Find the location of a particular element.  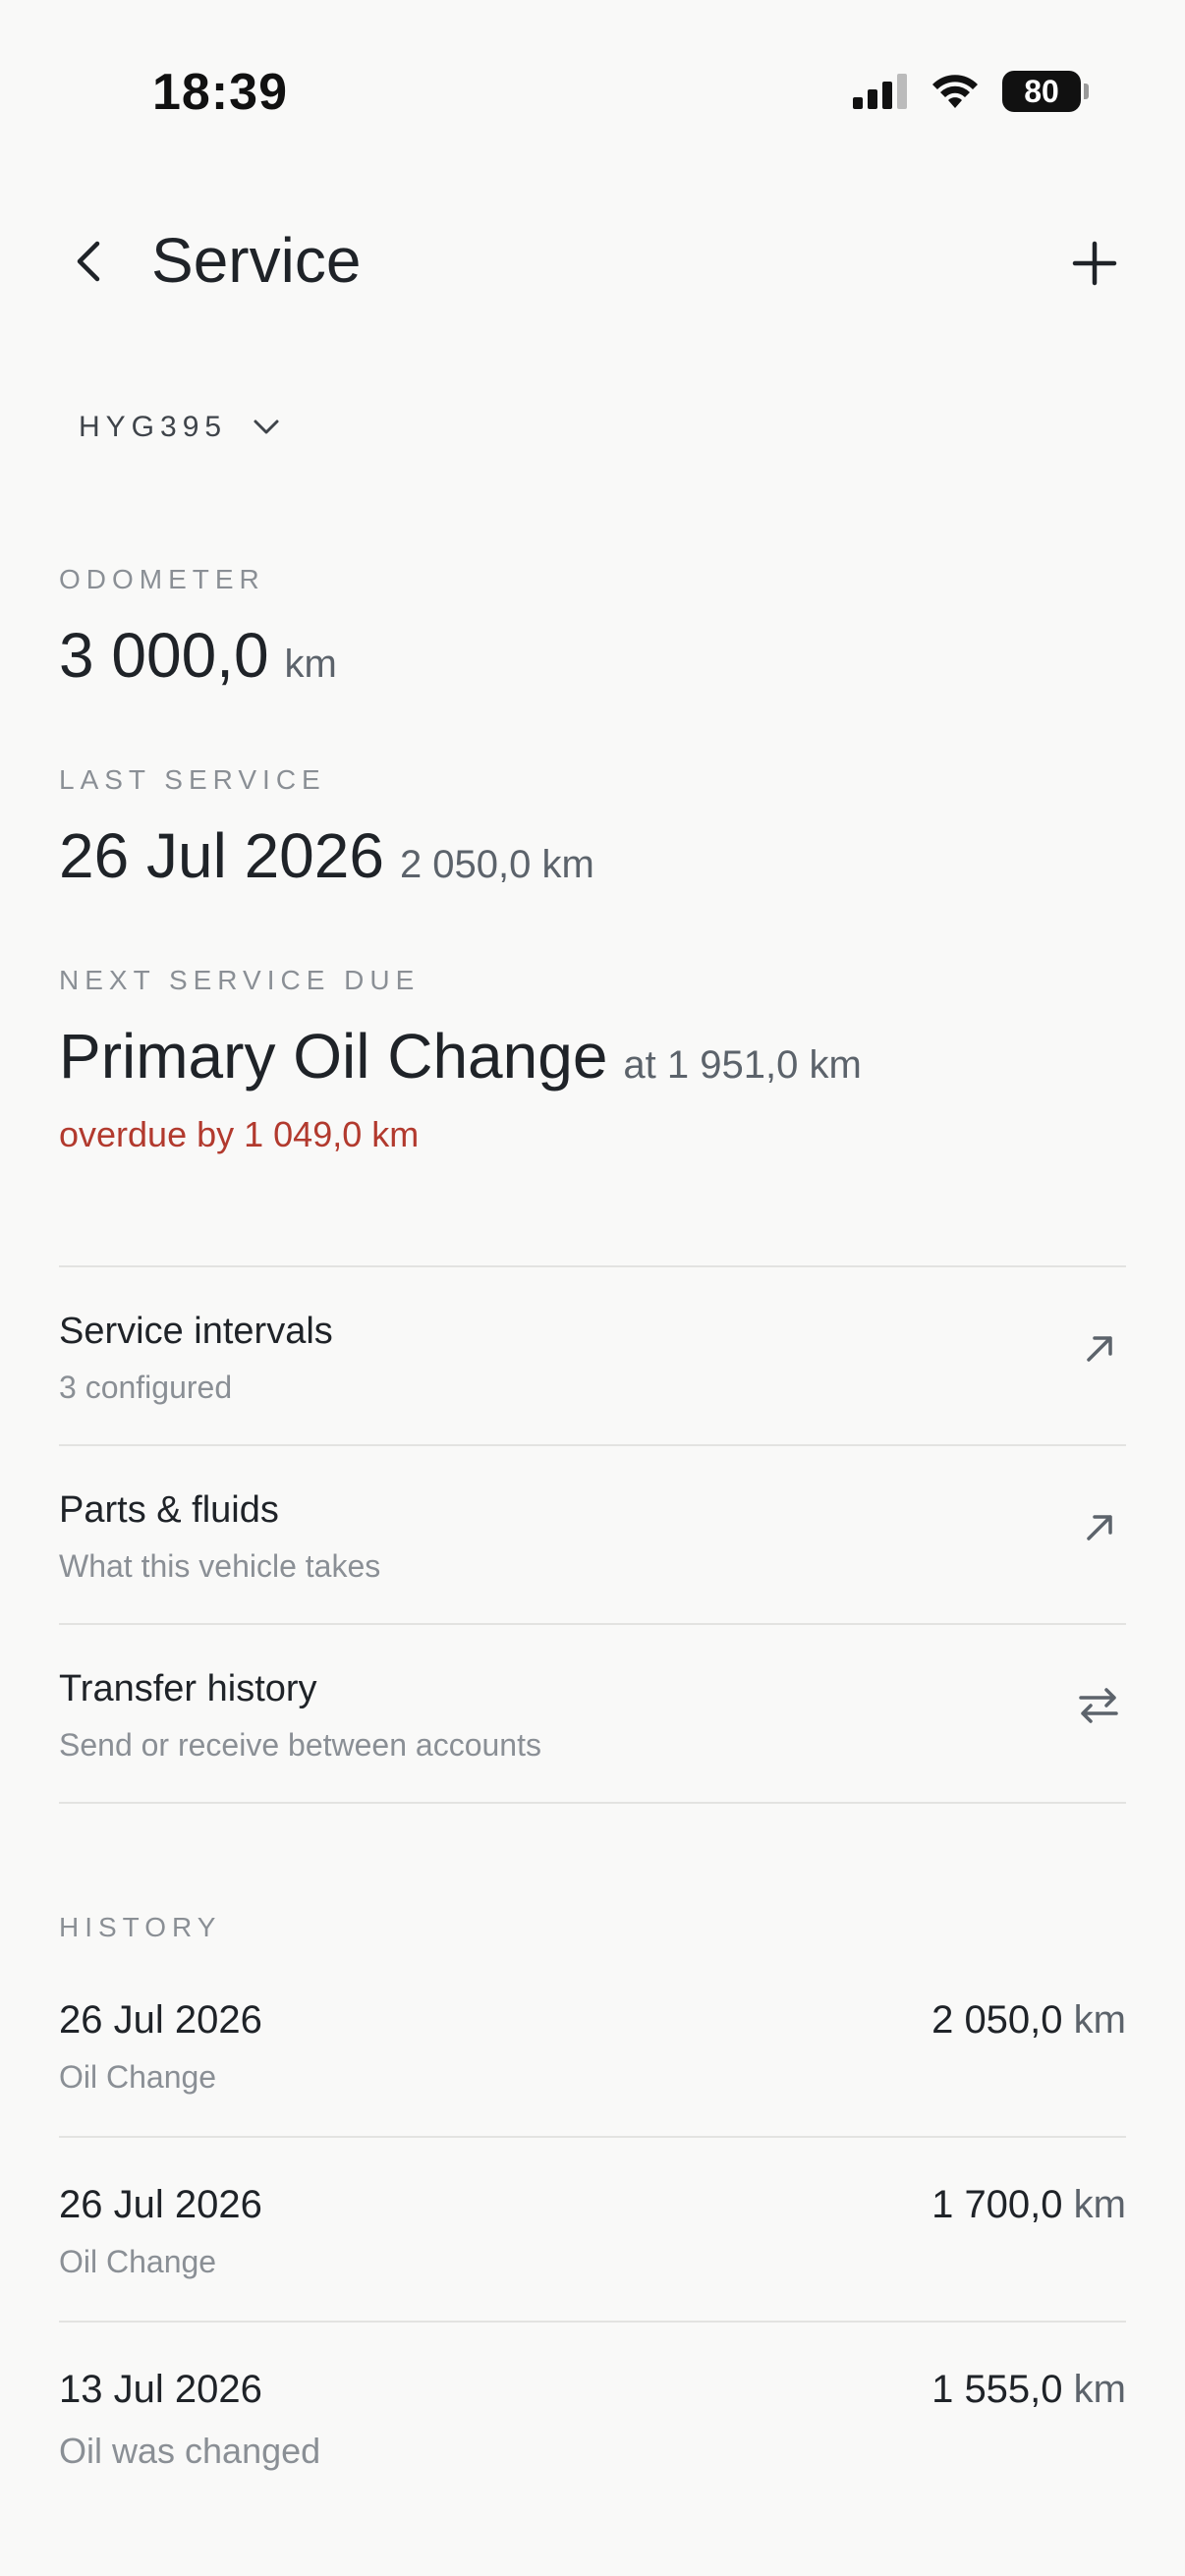

history-label: HISTORY is located at coordinates (140, 1927).